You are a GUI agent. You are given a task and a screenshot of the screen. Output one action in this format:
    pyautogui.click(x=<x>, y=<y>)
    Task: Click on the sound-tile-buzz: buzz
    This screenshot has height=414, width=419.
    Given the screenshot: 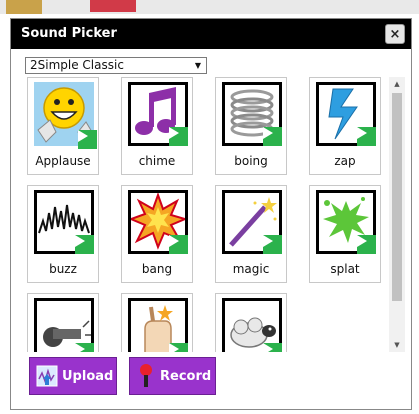 What is the action you would take?
    pyautogui.click(x=63, y=234)
    